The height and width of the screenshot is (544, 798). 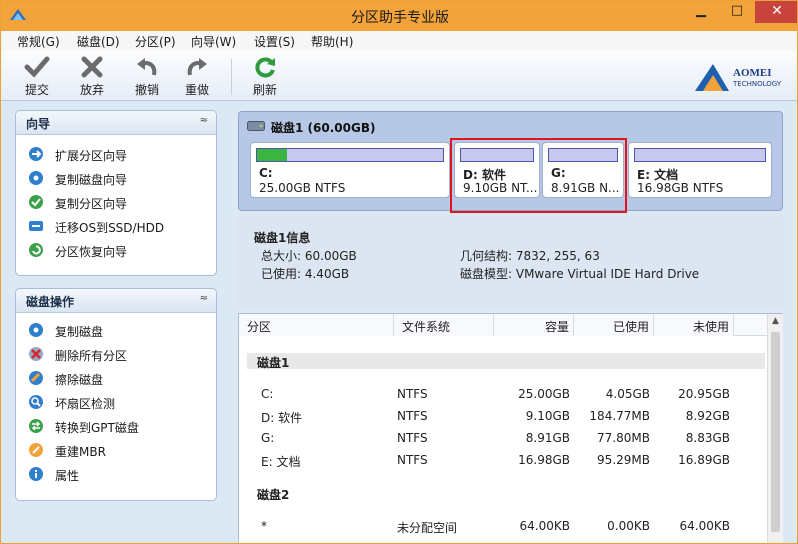 What do you see at coordinates (757, 84) in the screenshot?
I see `logo-subtext: TECHNOLOGY` at bounding box center [757, 84].